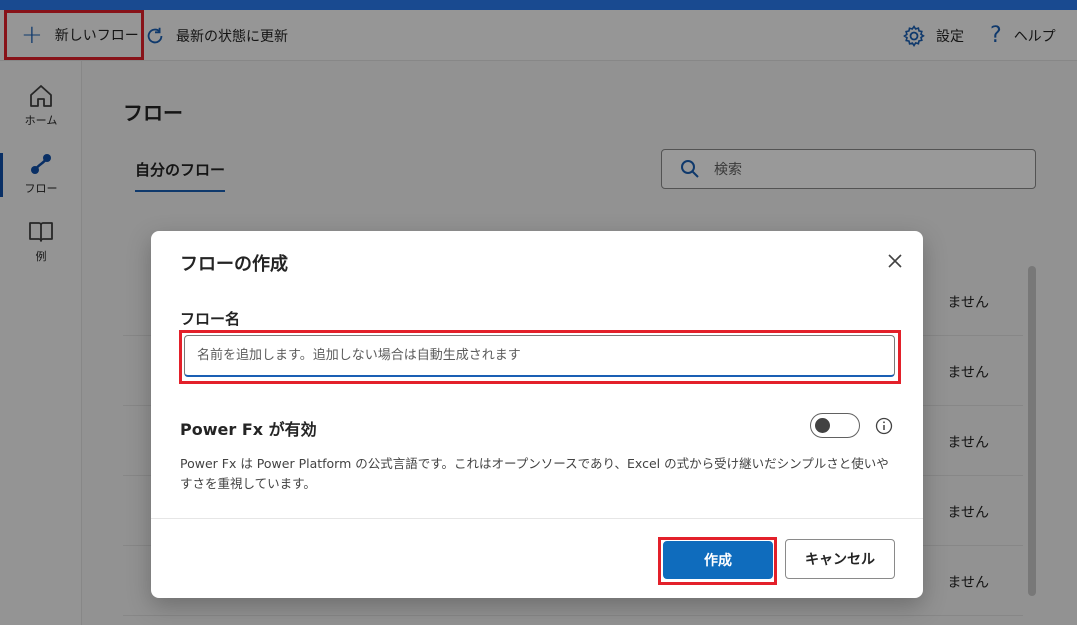 The height and width of the screenshot is (625, 1077). Describe the element at coordinates (835, 425) in the screenshot. I see `powerfx-toggle` at that location.